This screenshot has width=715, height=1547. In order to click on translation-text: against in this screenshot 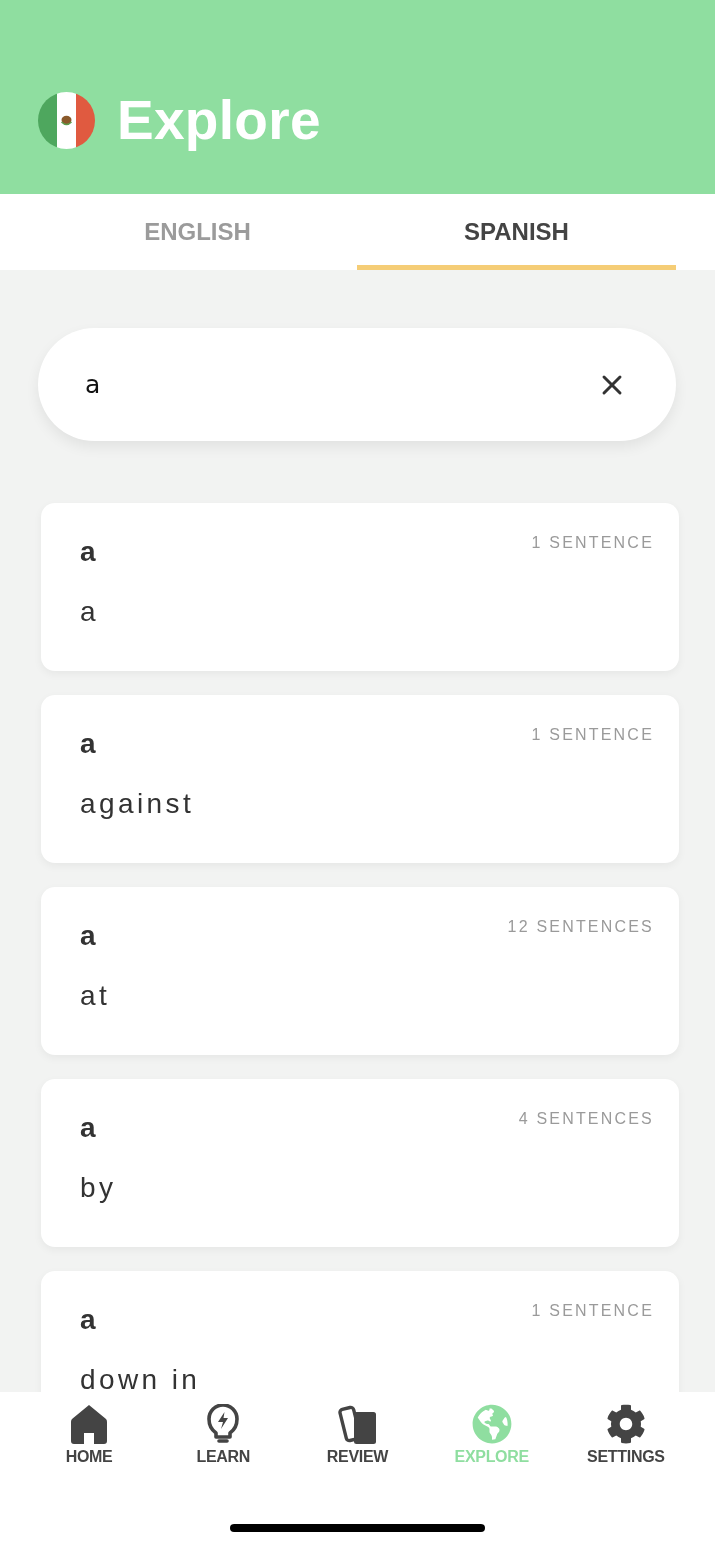, I will do `click(137, 804)`.